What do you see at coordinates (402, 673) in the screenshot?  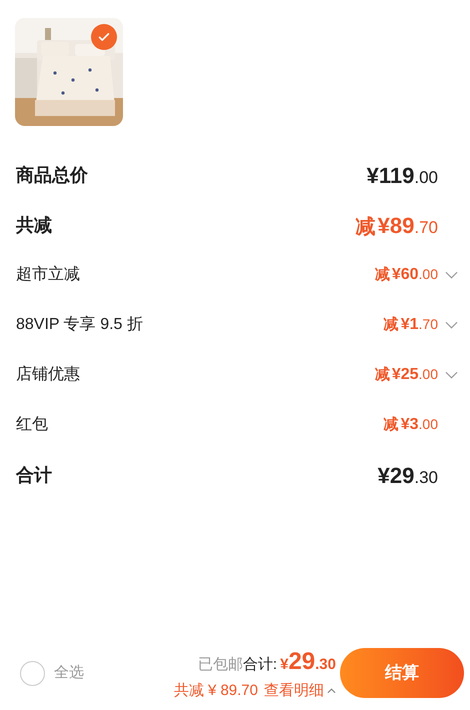 I see `checkout-button: 结算` at bounding box center [402, 673].